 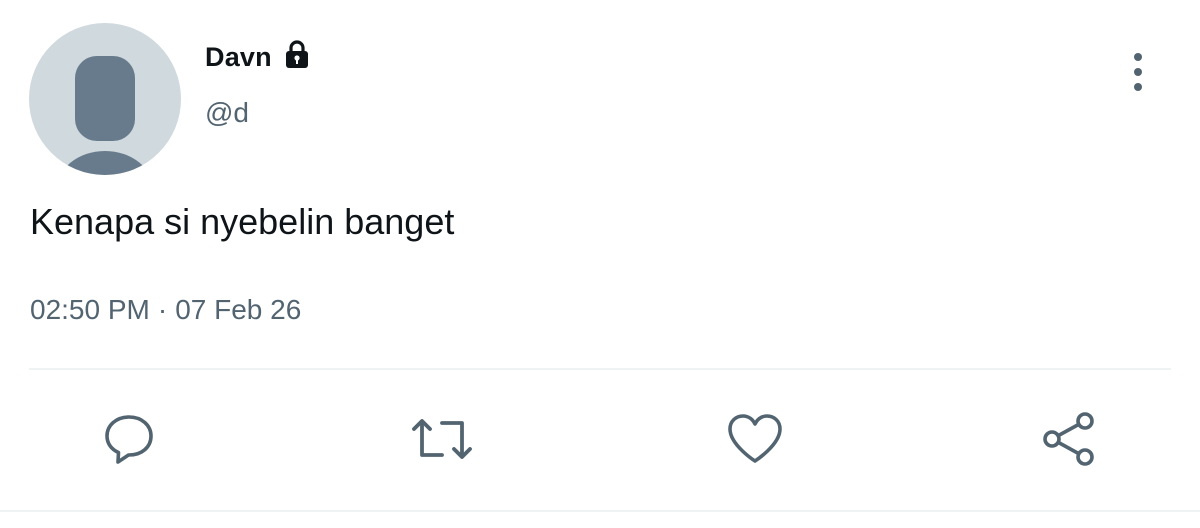 I want to click on share-button, so click(x=1069, y=439).